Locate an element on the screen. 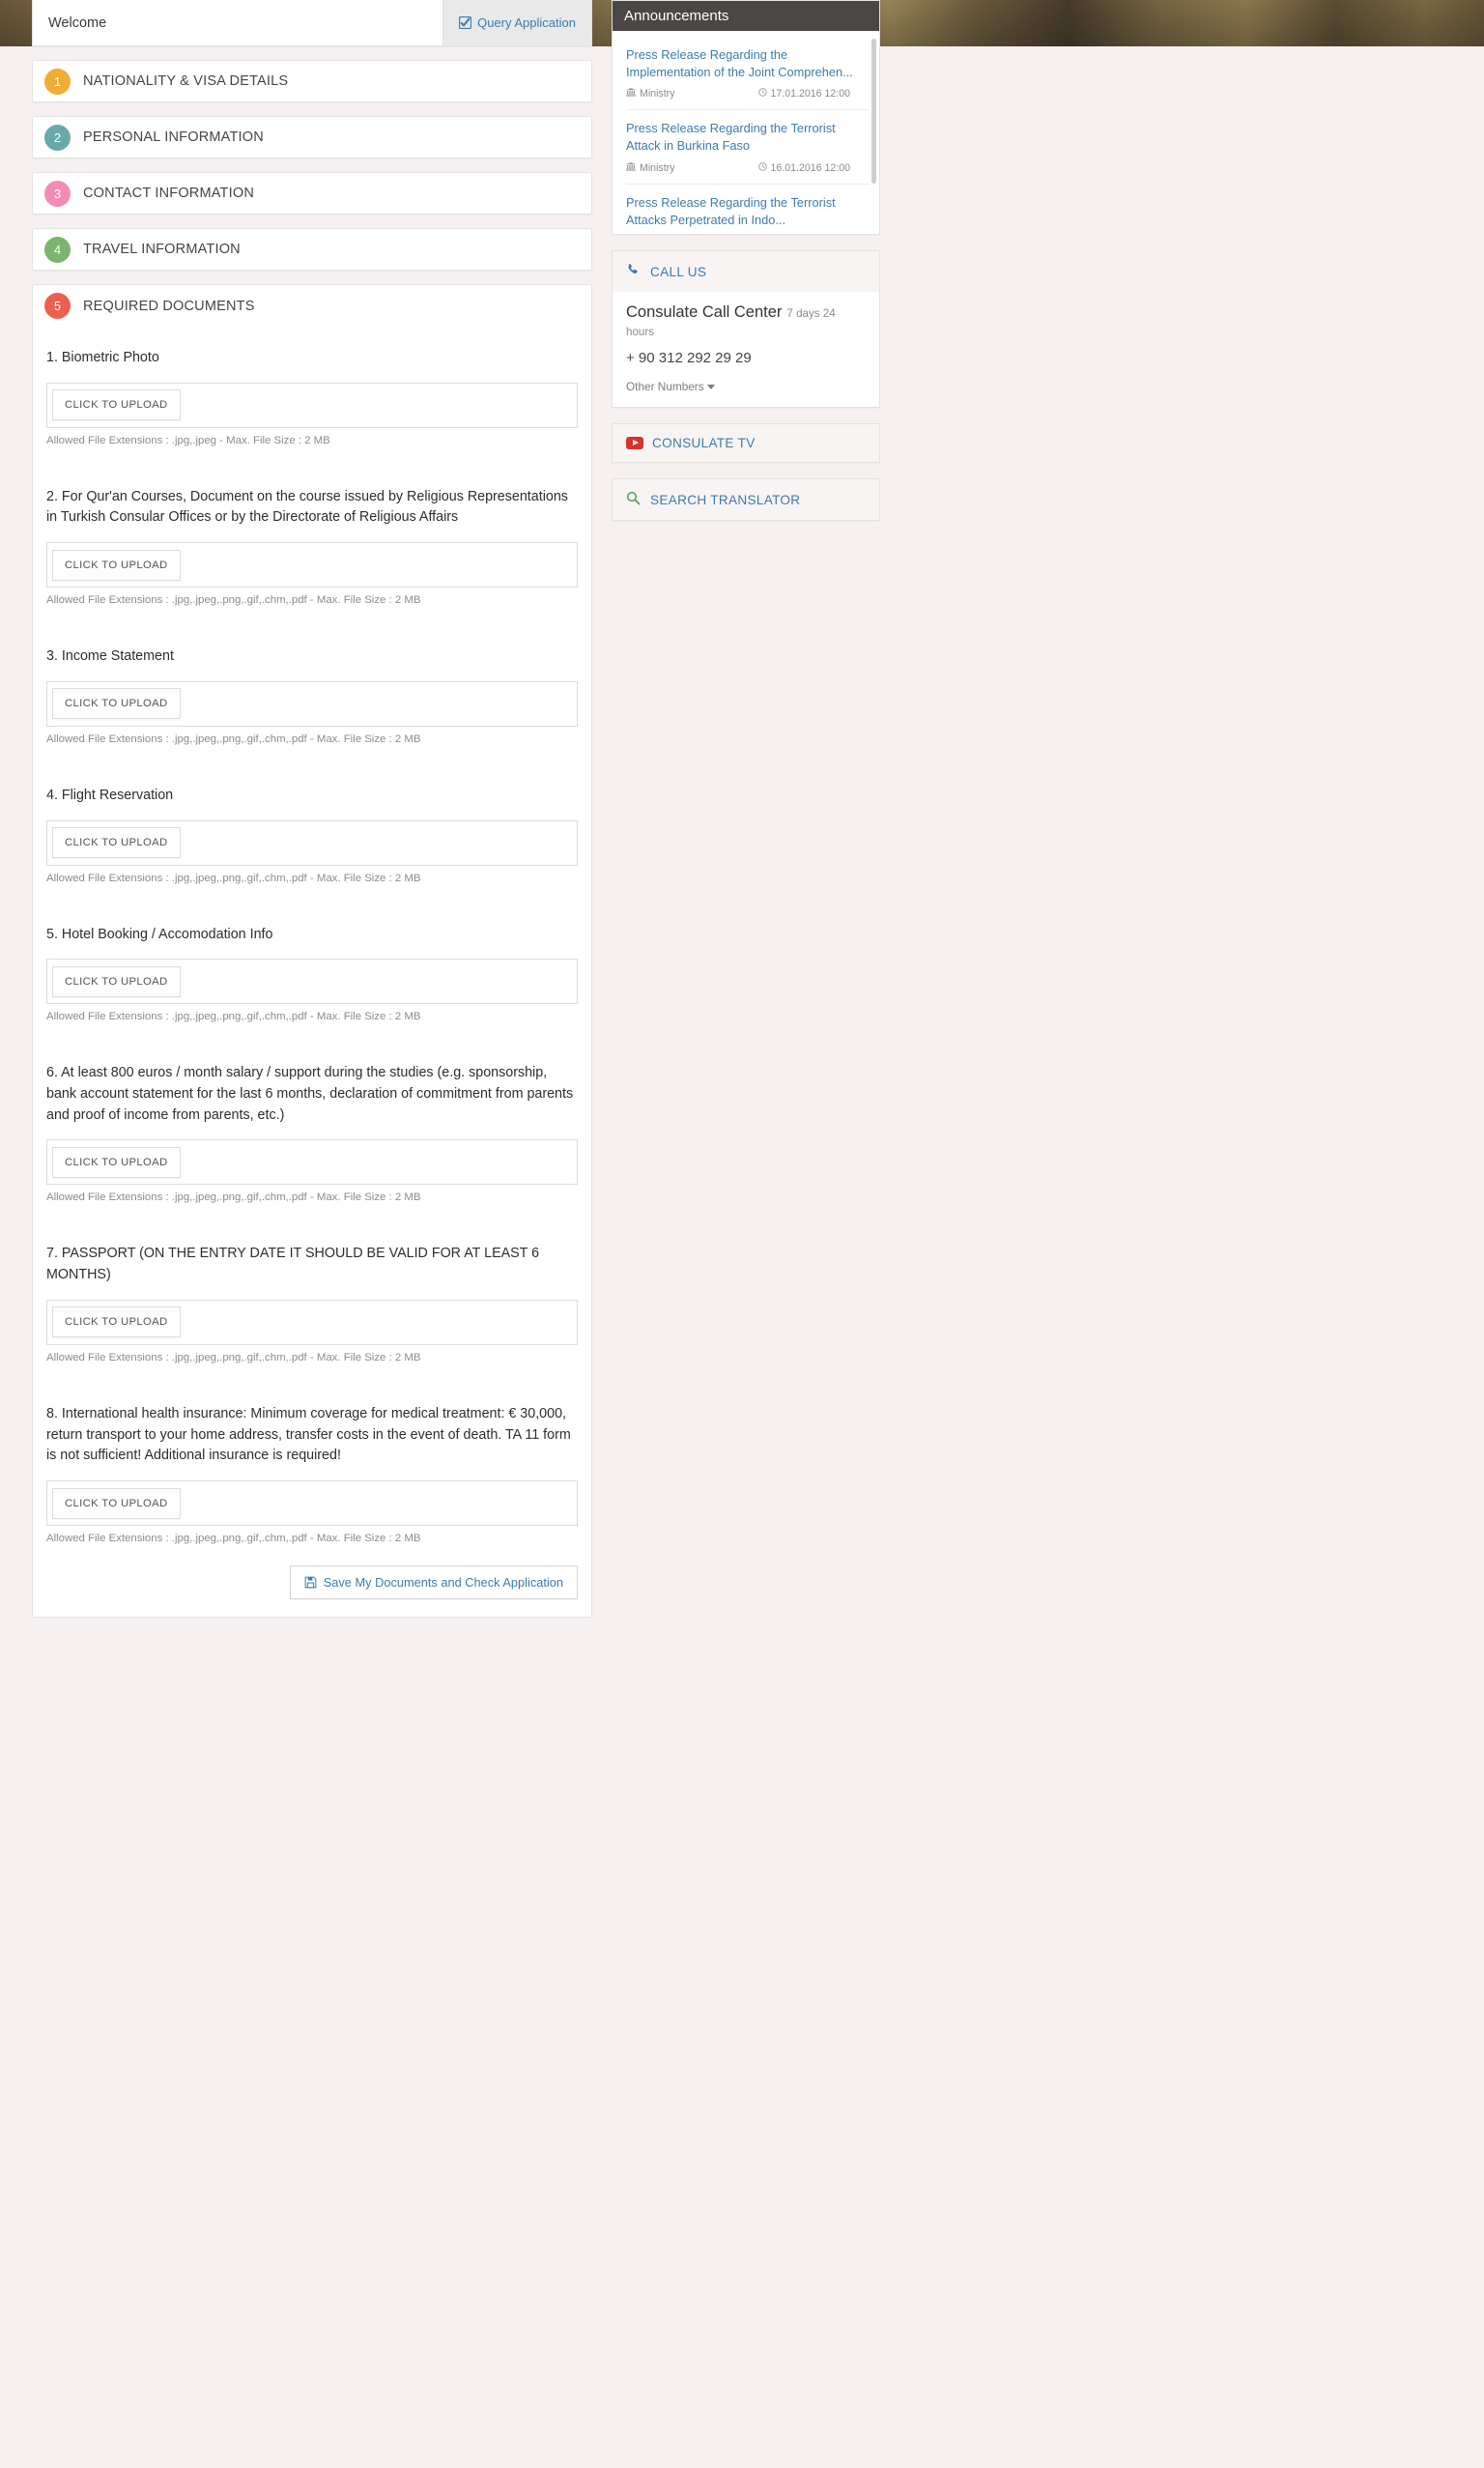 This screenshot has width=1484, height=2468. step-badge-1: 1 is located at coordinates (57, 81).